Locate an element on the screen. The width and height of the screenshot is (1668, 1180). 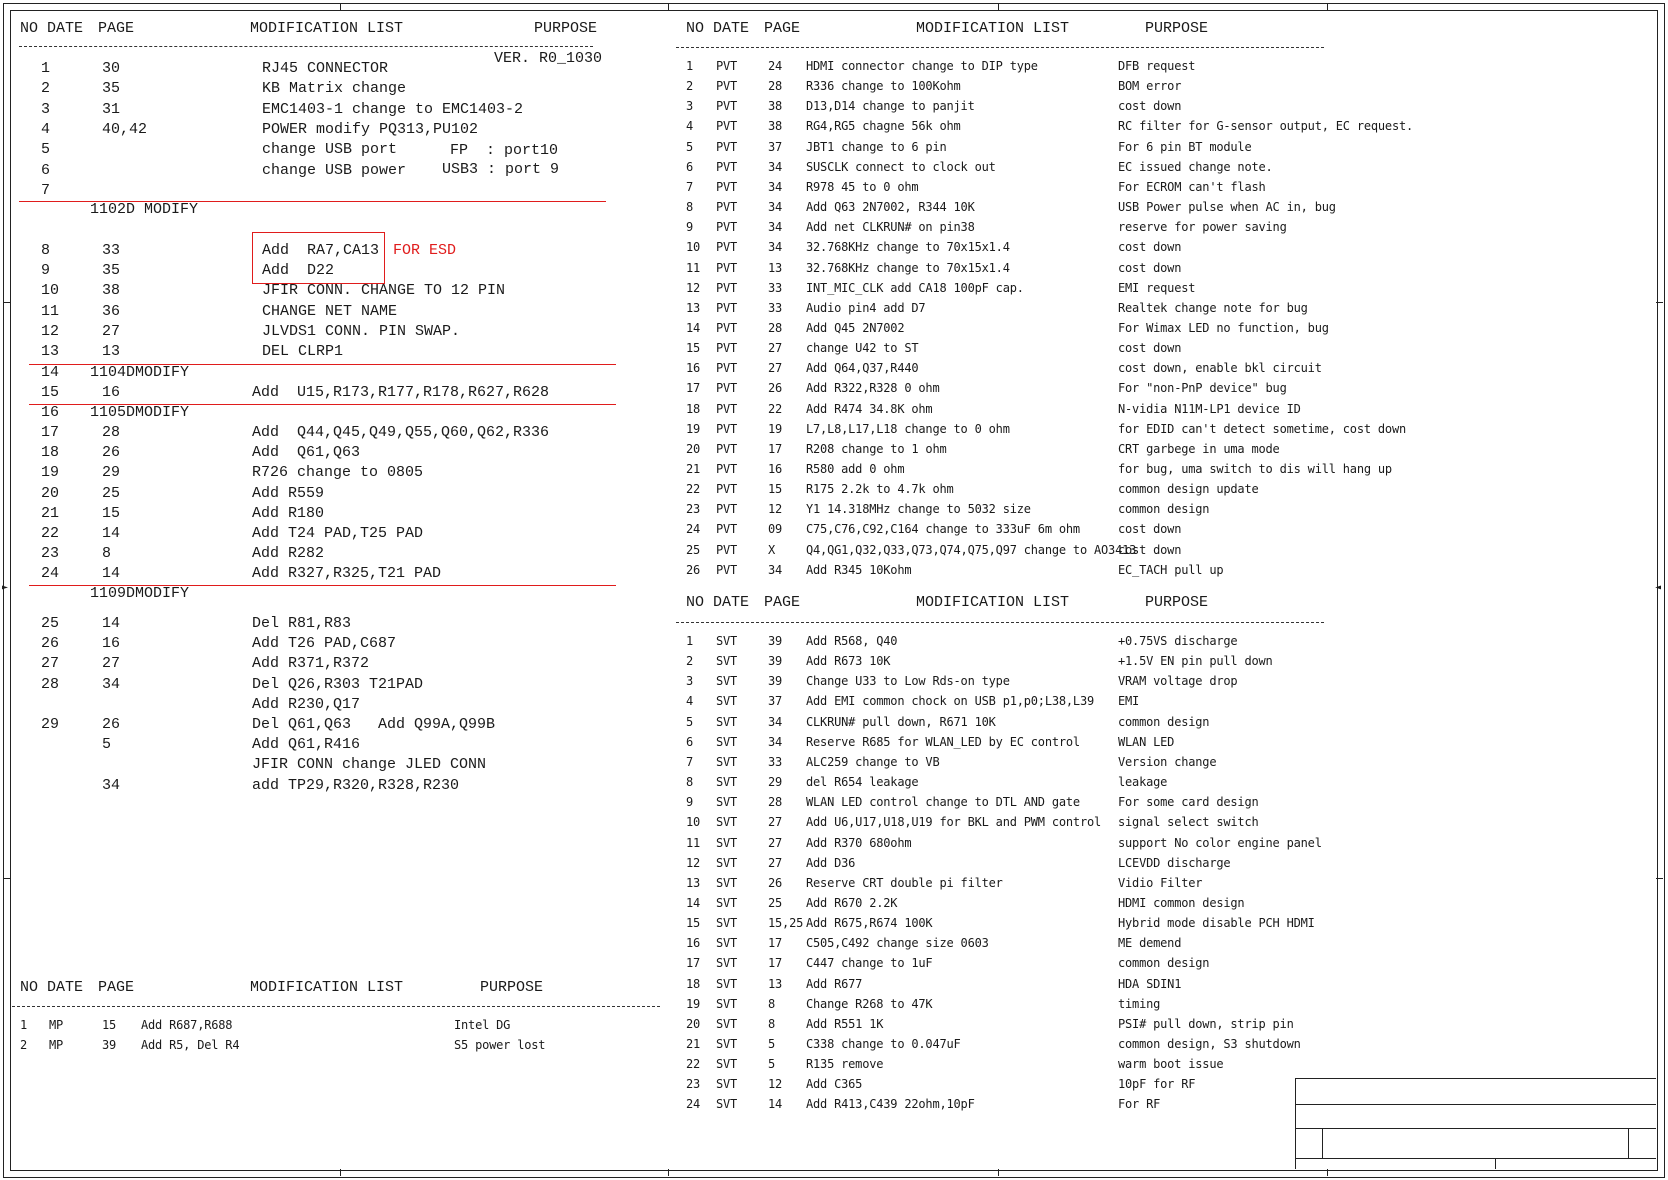
row-number: 24 is located at coordinates (693, 529).